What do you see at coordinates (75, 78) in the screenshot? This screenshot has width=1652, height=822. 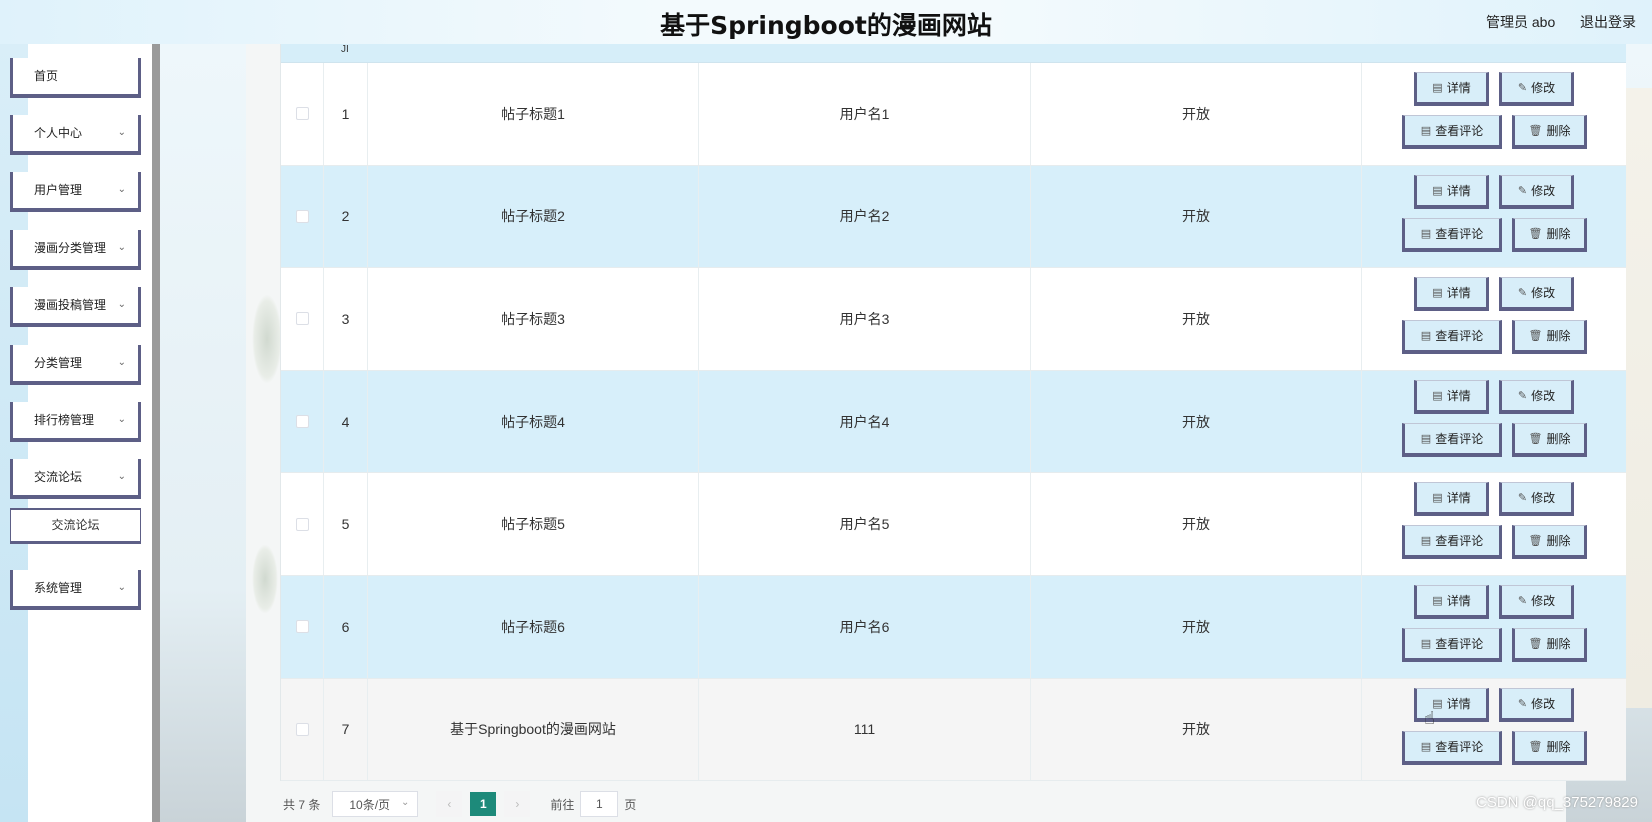 I see `sidebar-item-home: 首页` at bounding box center [75, 78].